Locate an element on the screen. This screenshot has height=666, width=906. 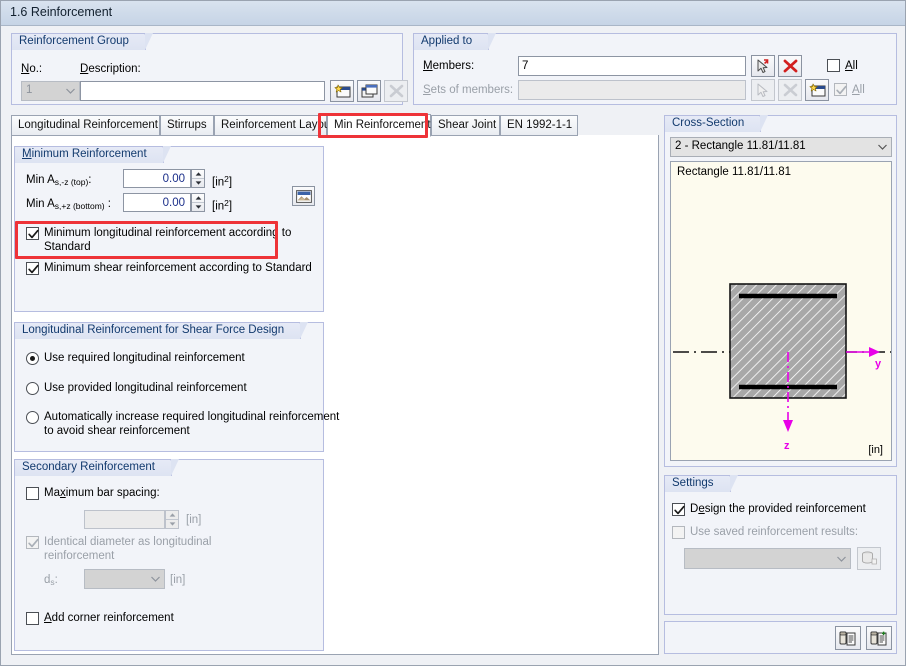
min-as-bottom-input is located at coordinates (157, 202).